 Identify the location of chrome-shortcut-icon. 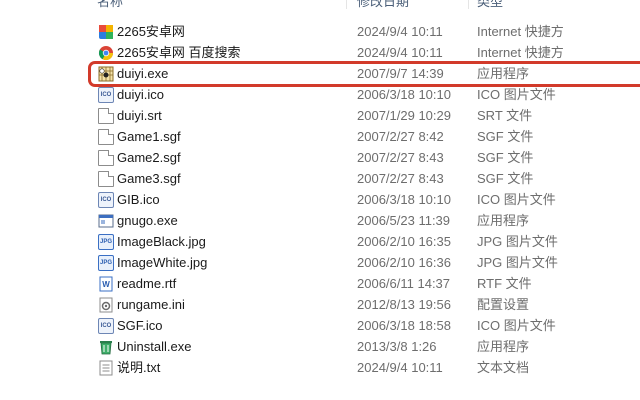
(106, 53).